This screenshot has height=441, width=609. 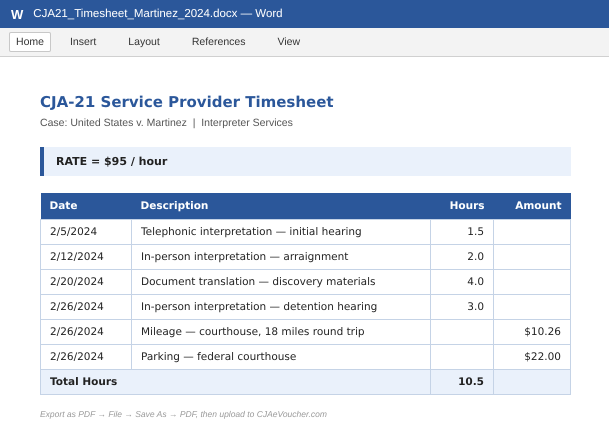 What do you see at coordinates (462, 232) in the screenshot?
I see `table-cell: 1.5` at bounding box center [462, 232].